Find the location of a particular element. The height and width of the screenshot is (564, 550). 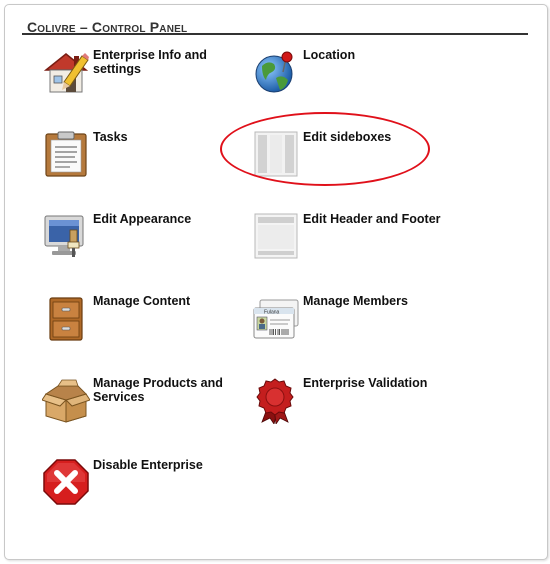

manage-content-link: Manage Content is located at coordinates (142, 325).